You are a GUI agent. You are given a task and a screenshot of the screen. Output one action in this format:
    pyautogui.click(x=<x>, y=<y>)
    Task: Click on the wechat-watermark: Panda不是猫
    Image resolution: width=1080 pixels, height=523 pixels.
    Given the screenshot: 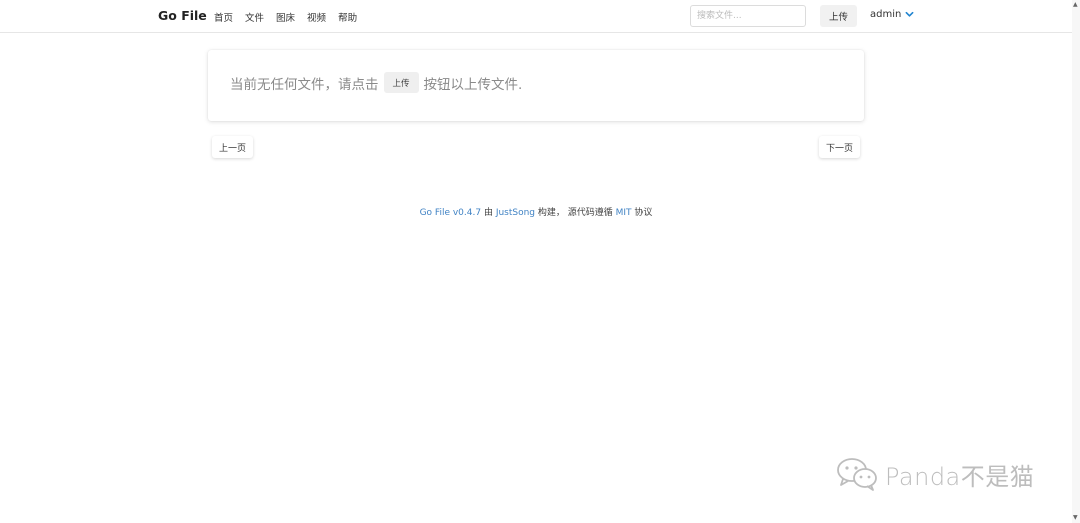 What is the action you would take?
    pyautogui.click(x=934, y=474)
    